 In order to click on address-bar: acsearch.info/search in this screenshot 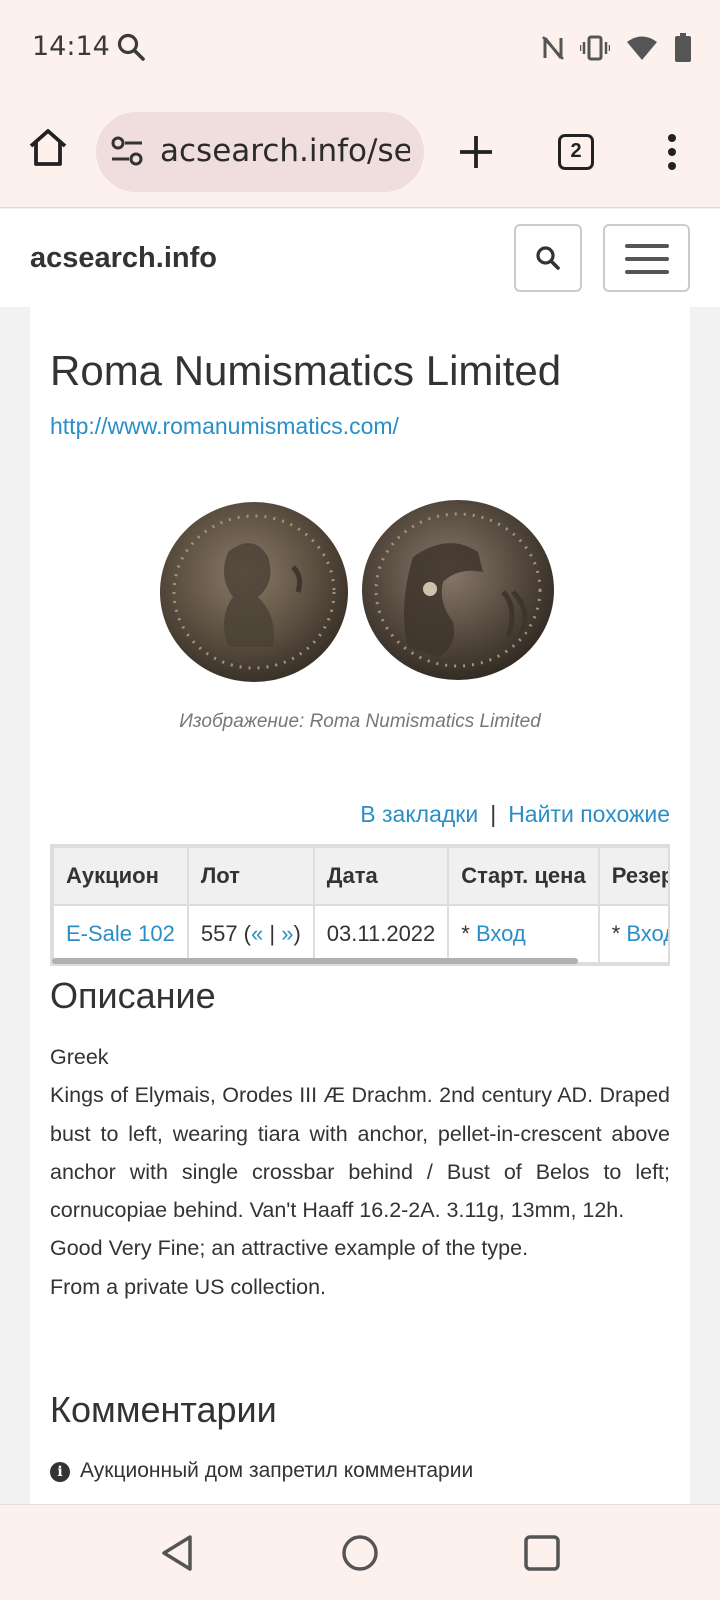, I will do `click(260, 152)`.